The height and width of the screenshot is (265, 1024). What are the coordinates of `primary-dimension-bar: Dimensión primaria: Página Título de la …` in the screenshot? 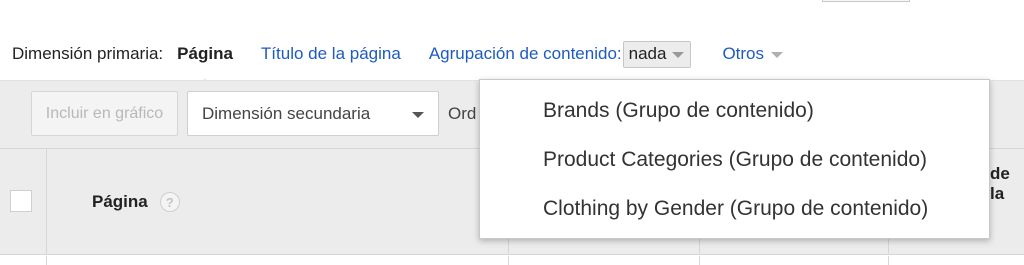 It's located at (398, 54).